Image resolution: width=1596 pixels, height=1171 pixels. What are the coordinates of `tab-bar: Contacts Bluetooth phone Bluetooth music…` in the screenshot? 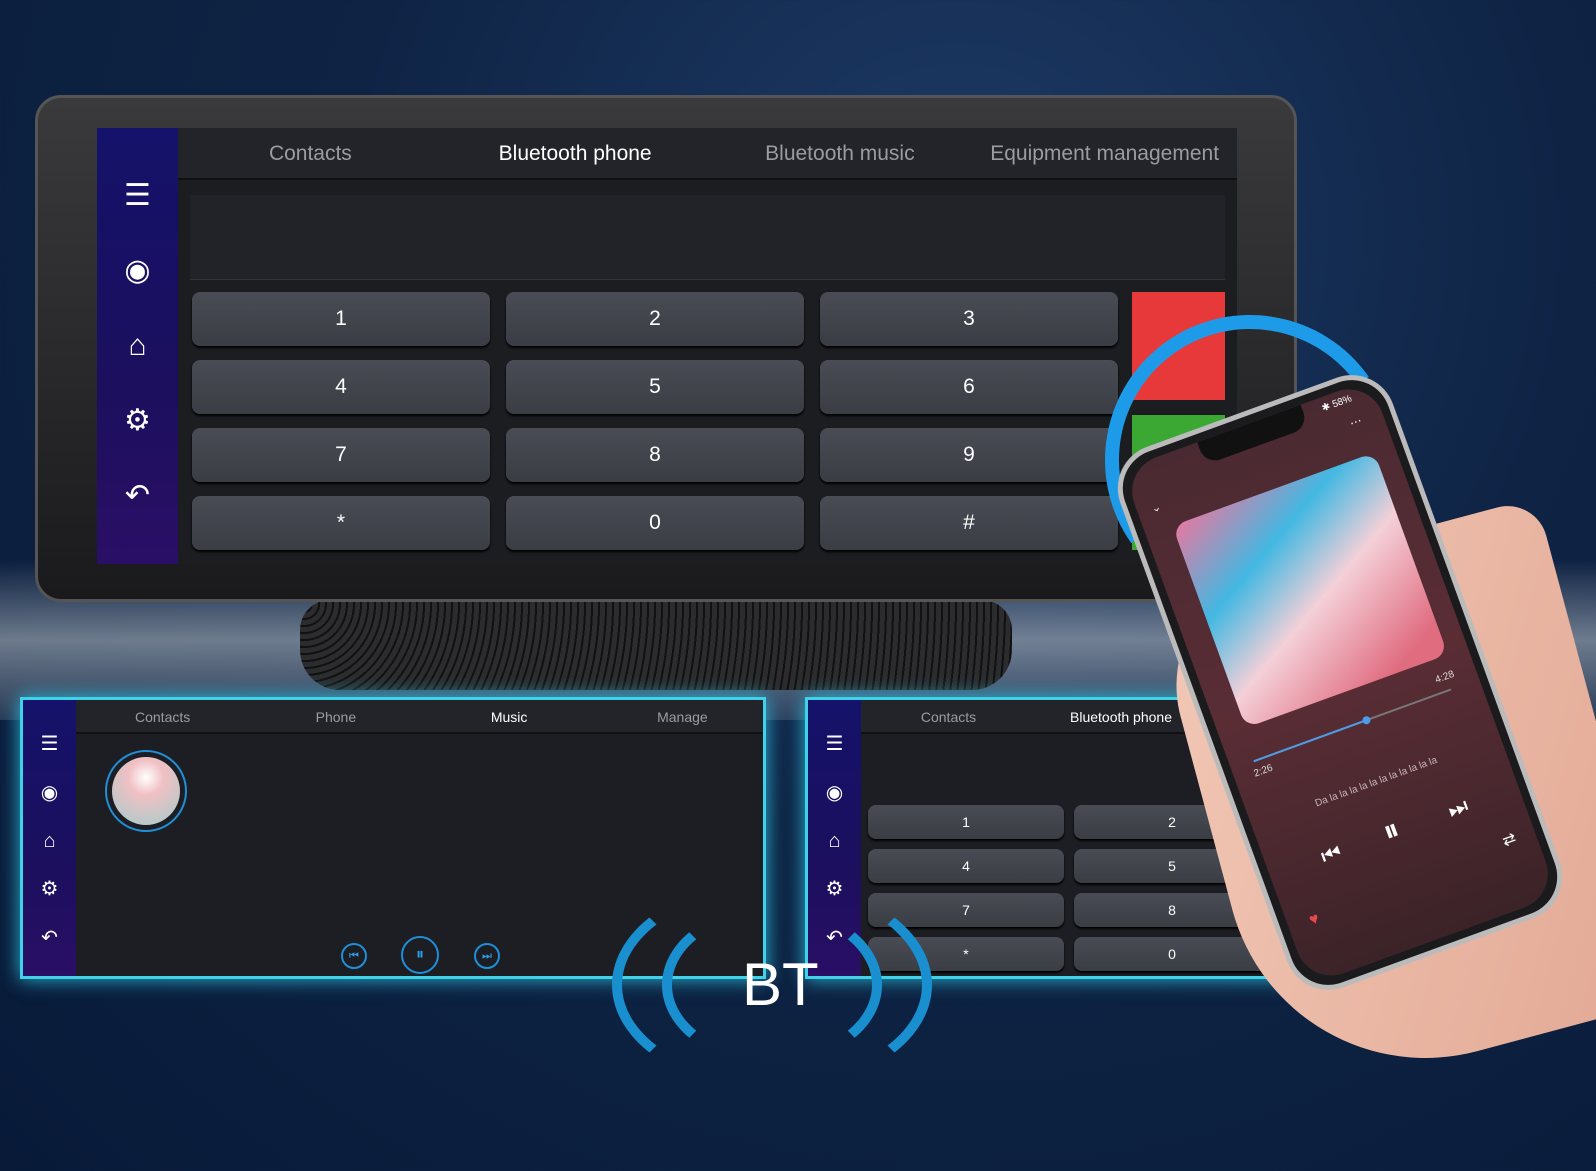 It's located at (707, 154).